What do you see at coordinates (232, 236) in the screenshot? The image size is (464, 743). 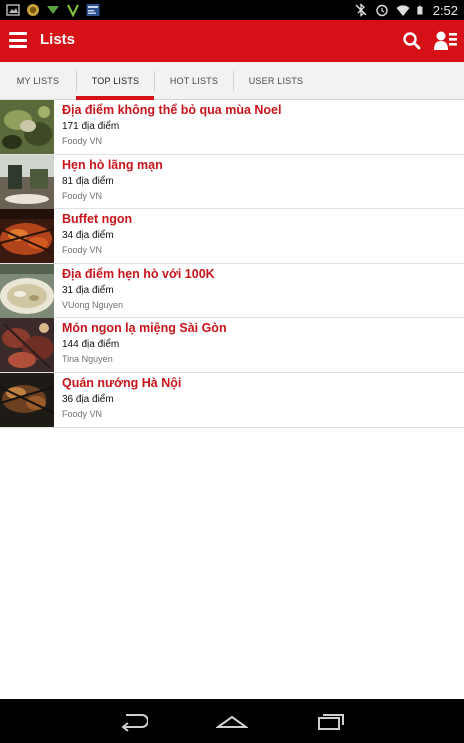 I see `list-item: Buffet ngon 34 địa điểm Foody VN` at bounding box center [232, 236].